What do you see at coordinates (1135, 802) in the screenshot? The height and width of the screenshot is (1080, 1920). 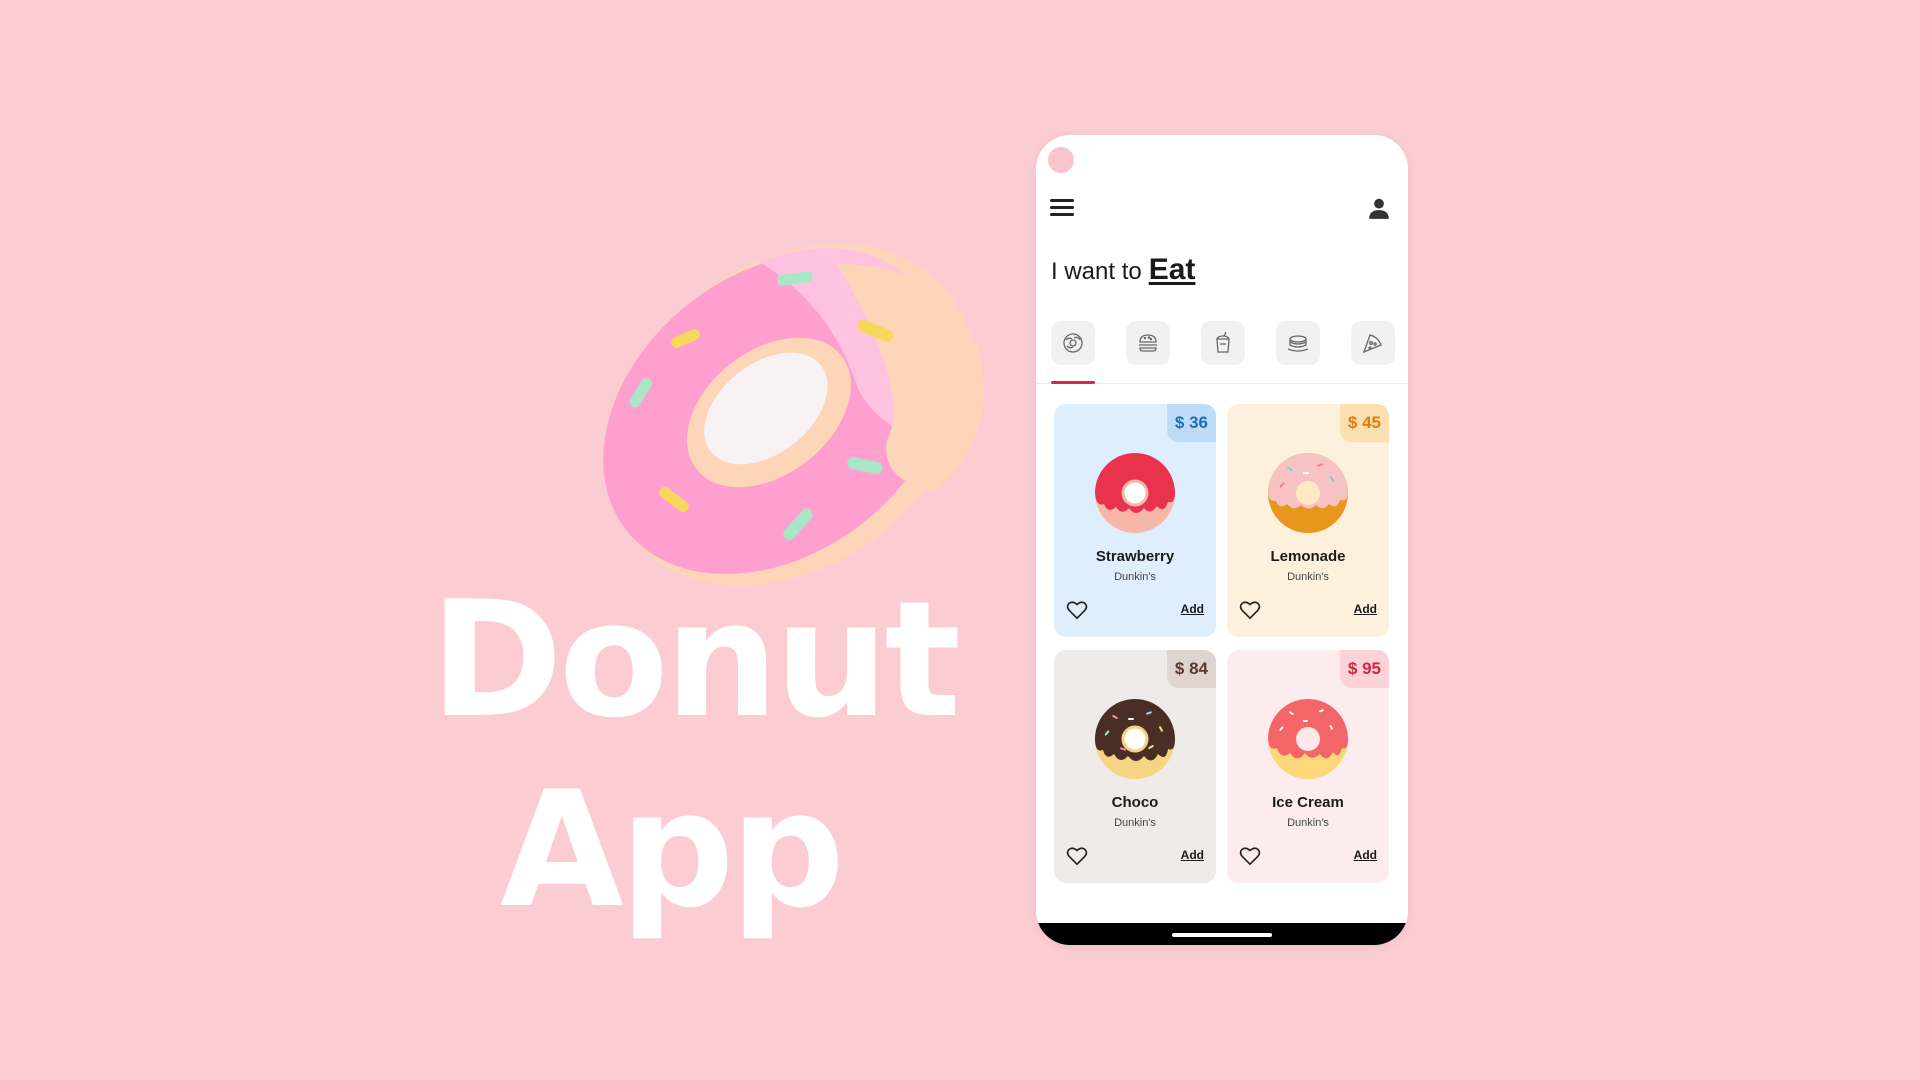 I see `product-name: Choco` at bounding box center [1135, 802].